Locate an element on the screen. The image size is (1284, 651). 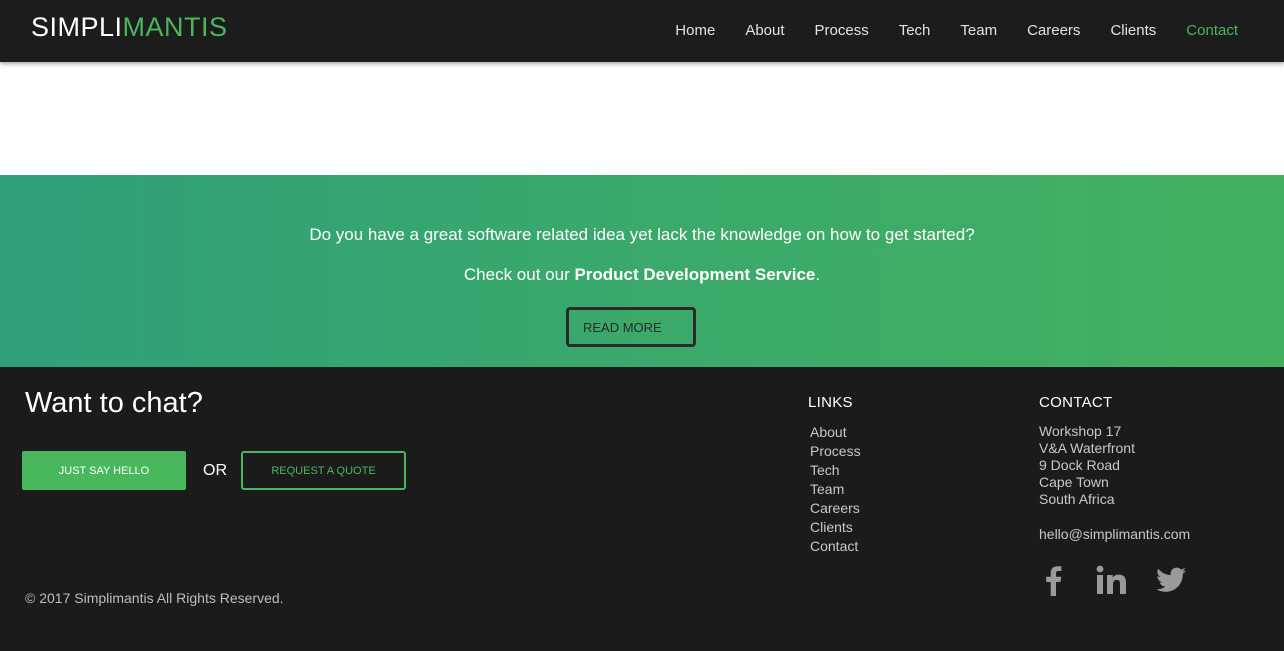
product-development-service-link: Product Development Service is located at coordinates (694, 274).